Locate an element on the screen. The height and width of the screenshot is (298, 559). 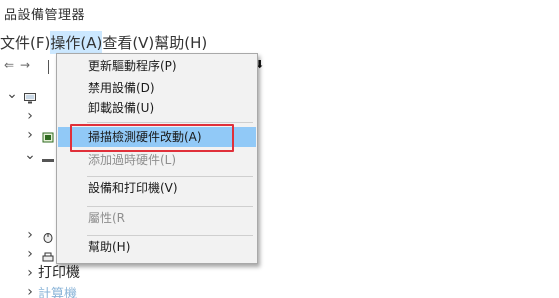
menu-view: 查看(V) is located at coordinates (128, 42).